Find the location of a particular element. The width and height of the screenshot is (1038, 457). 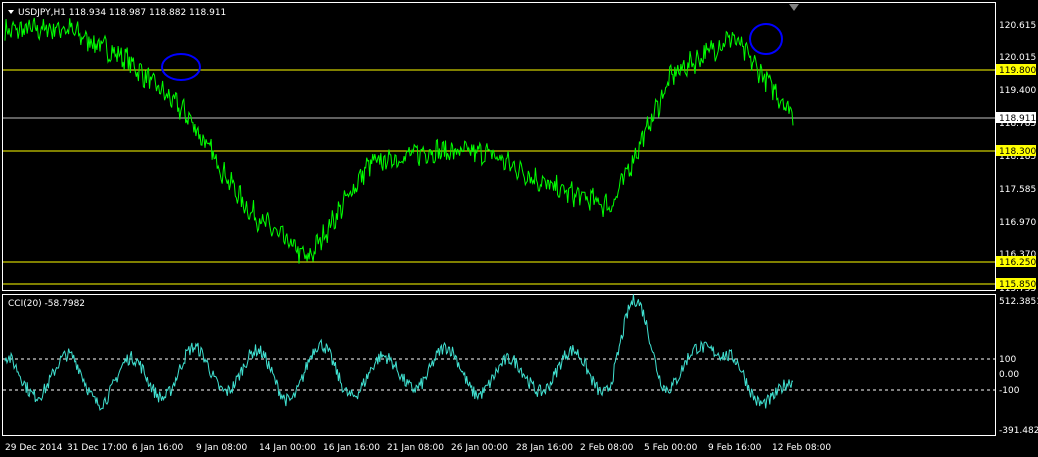

hline-label-115850: 115.850 is located at coordinates (1017, 285).